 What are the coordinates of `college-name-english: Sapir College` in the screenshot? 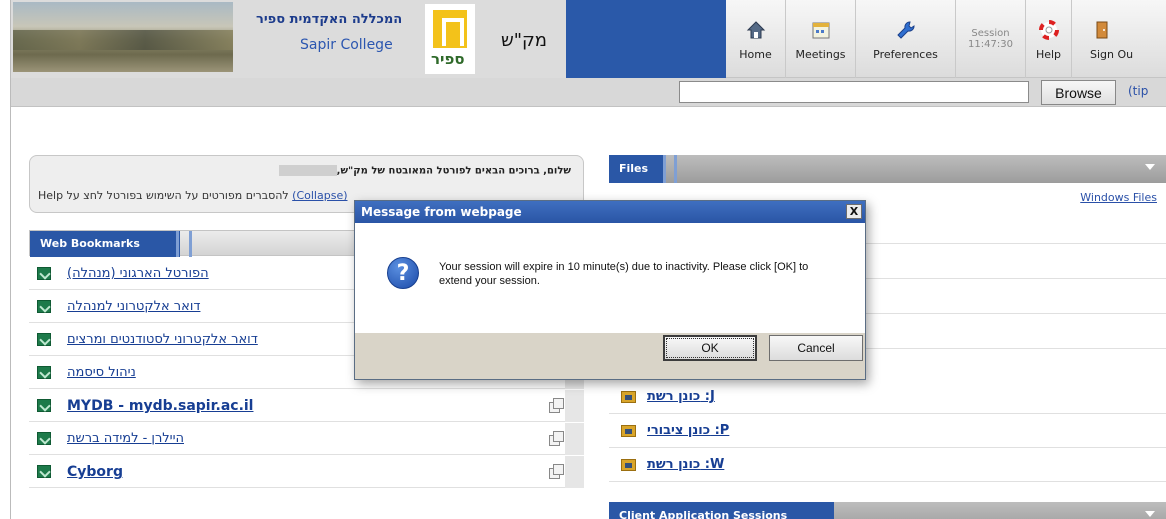 It's located at (346, 45).